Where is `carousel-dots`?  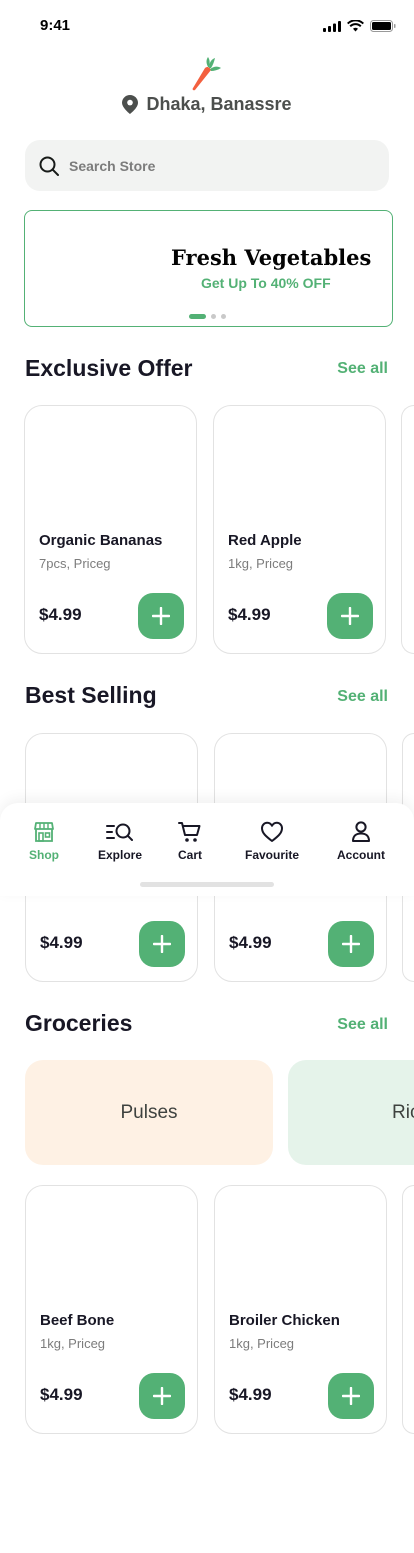 carousel-dots is located at coordinates (207, 316).